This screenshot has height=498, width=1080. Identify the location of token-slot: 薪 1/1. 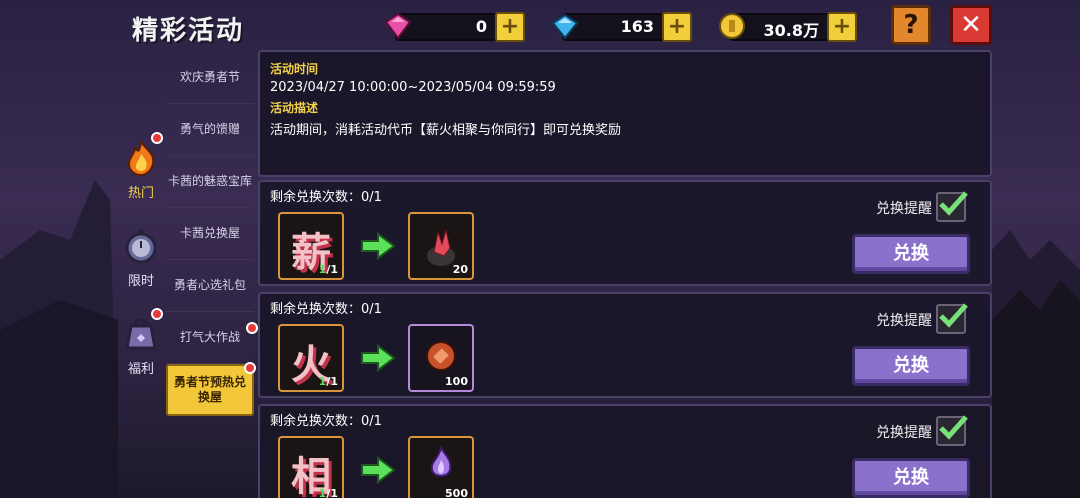
(311, 246).